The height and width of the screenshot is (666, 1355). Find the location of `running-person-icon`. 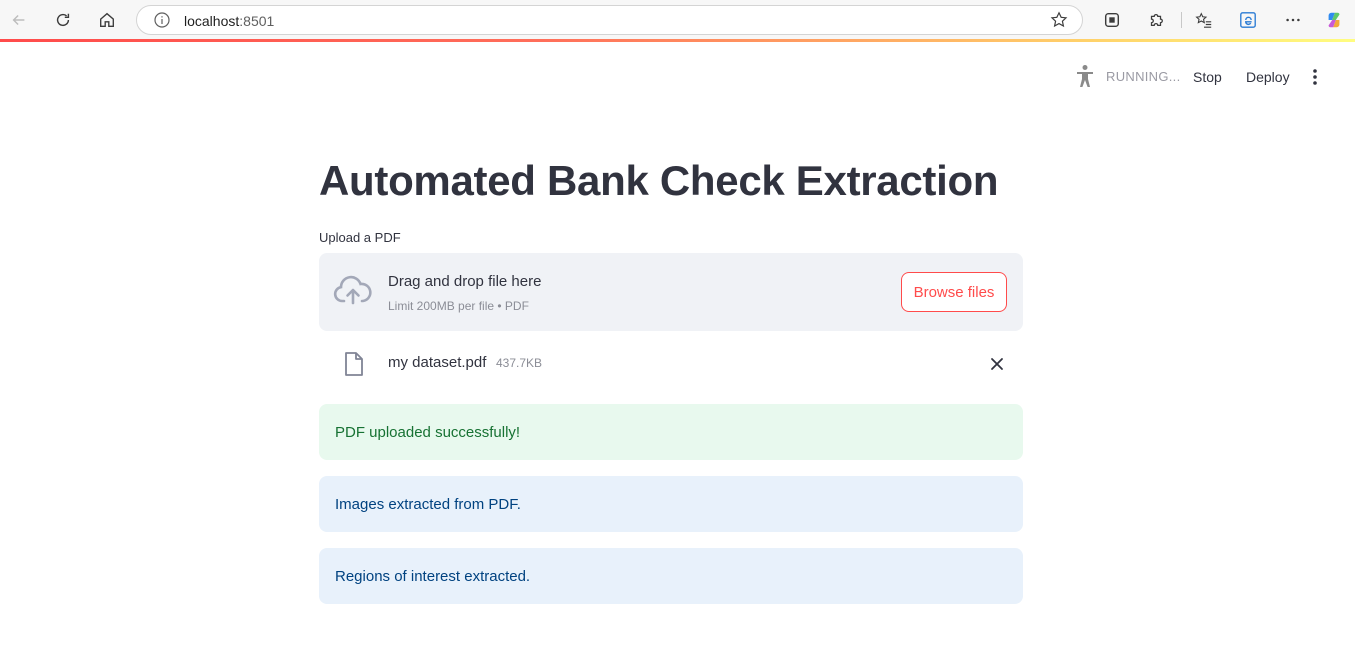

running-person-icon is located at coordinates (1085, 76).